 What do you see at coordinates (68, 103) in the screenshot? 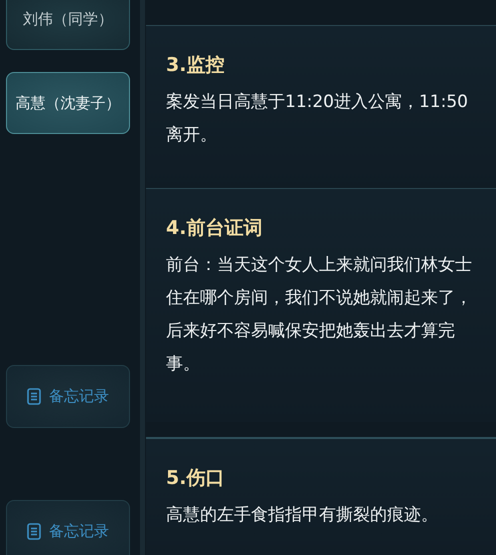
I see `suspect-button: 高慧（沈妻子）` at bounding box center [68, 103].